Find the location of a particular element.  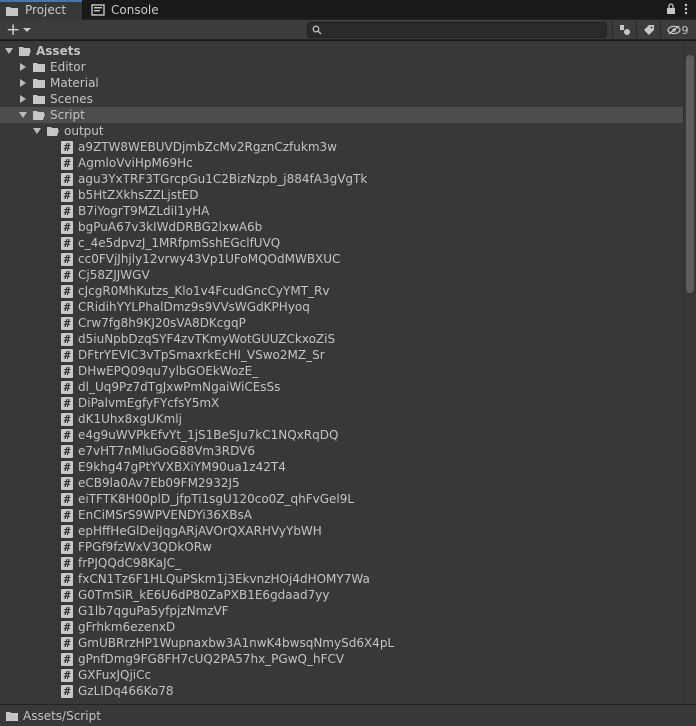

tab-console: Console is located at coordinates (126, 10).